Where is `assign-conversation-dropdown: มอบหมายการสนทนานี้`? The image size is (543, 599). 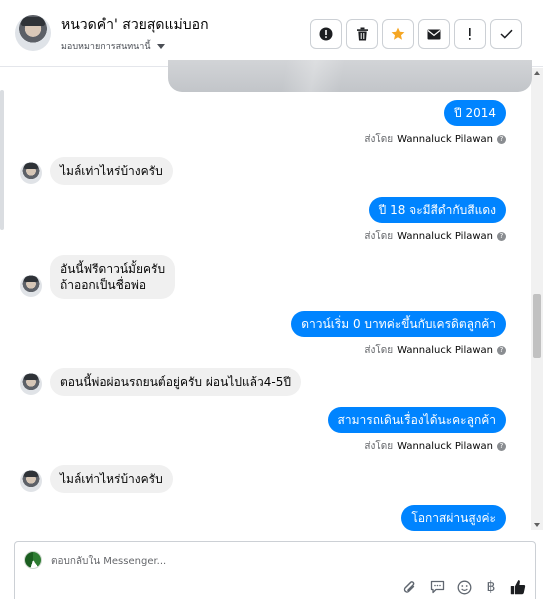 assign-conversation-dropdown: มอบหมายการสนทนานี้ is located at coordinates (113, 46).